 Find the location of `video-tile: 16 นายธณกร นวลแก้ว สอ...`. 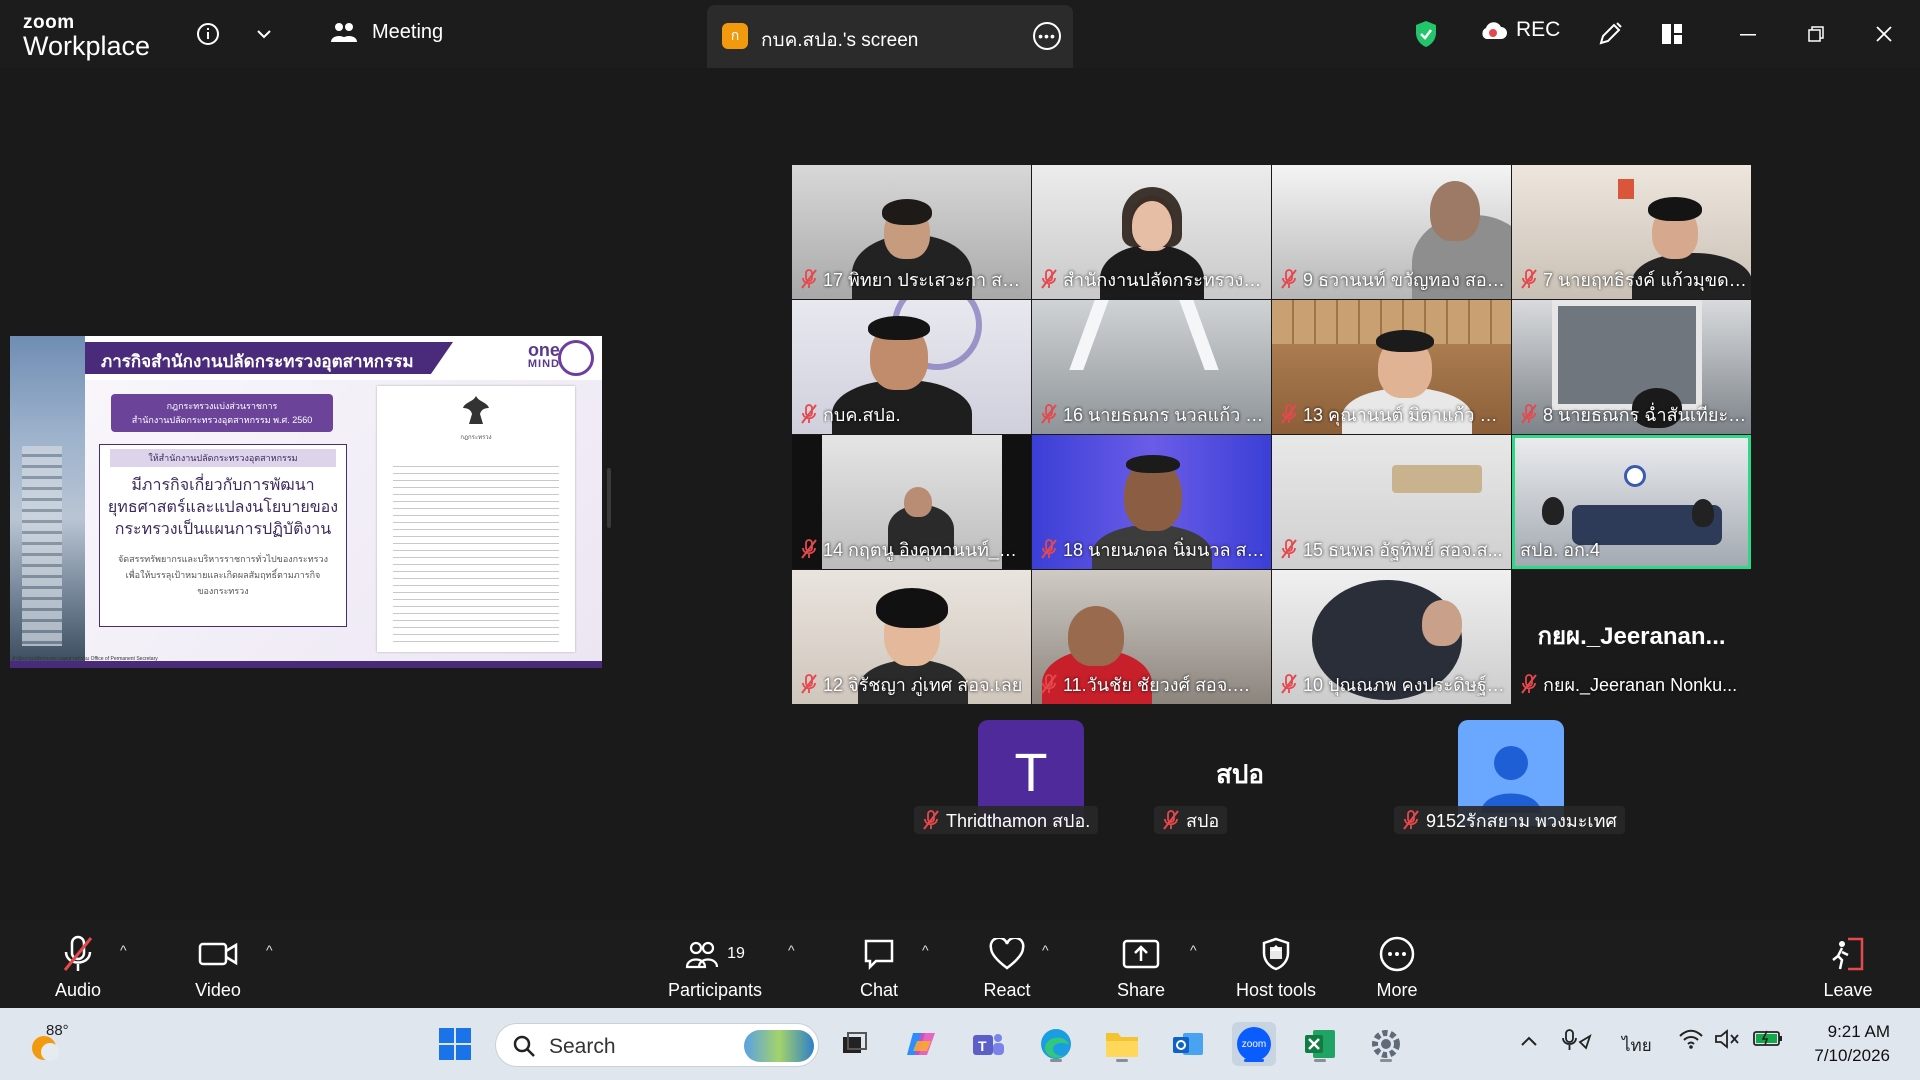

video-tile: 16 นายธณกร นวลแก้ว สอ... is located at coordinates (1151, 367).